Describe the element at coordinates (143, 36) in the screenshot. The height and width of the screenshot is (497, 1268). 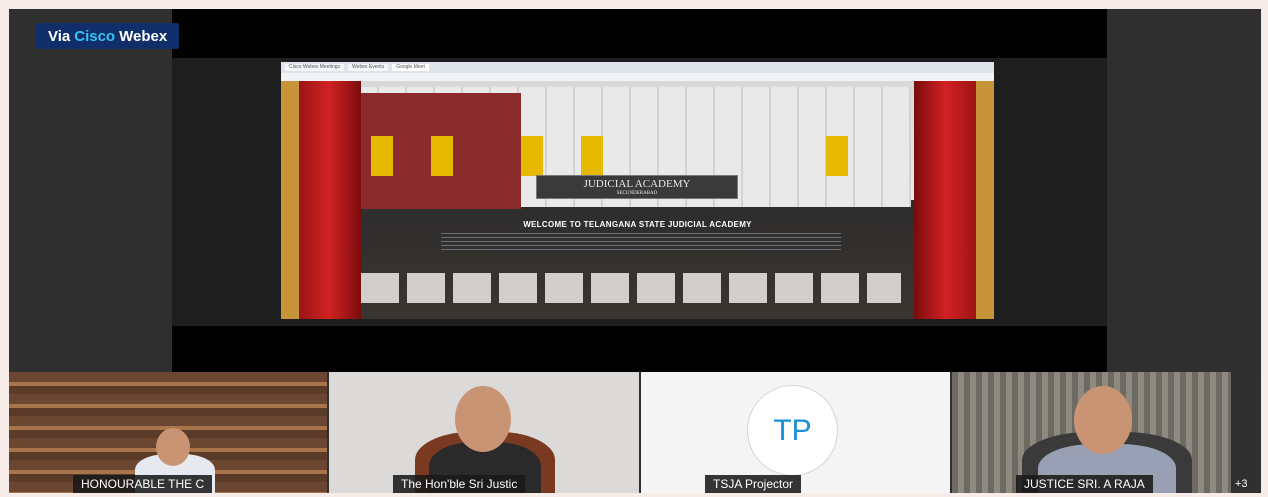
I see `brand-rest: Webex` at that location.